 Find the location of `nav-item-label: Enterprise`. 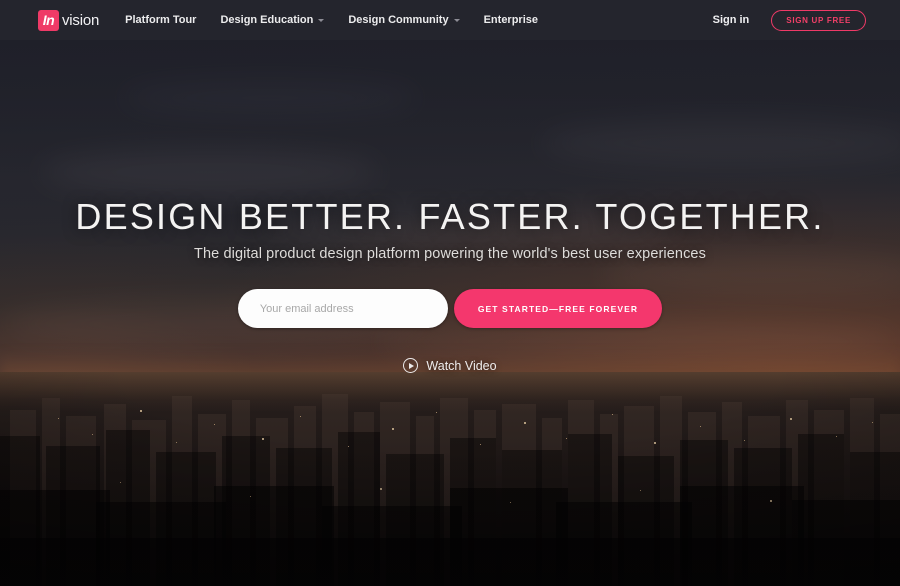

nav-item-label: Enterprise is located at coordinates (511, 20).